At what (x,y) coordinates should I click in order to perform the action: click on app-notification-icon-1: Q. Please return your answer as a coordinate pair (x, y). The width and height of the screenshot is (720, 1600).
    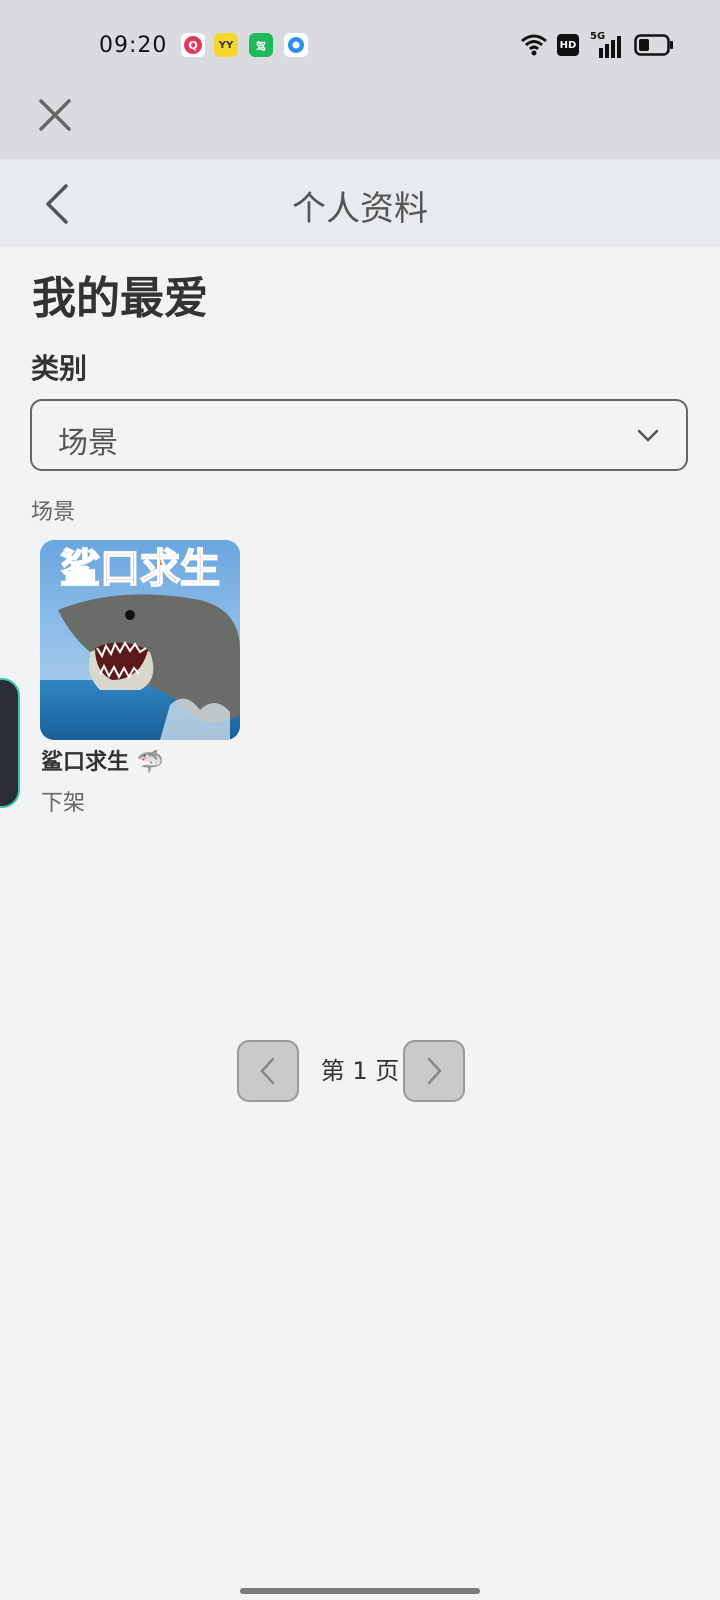
    Looking at the image, I should click on (193, 45).